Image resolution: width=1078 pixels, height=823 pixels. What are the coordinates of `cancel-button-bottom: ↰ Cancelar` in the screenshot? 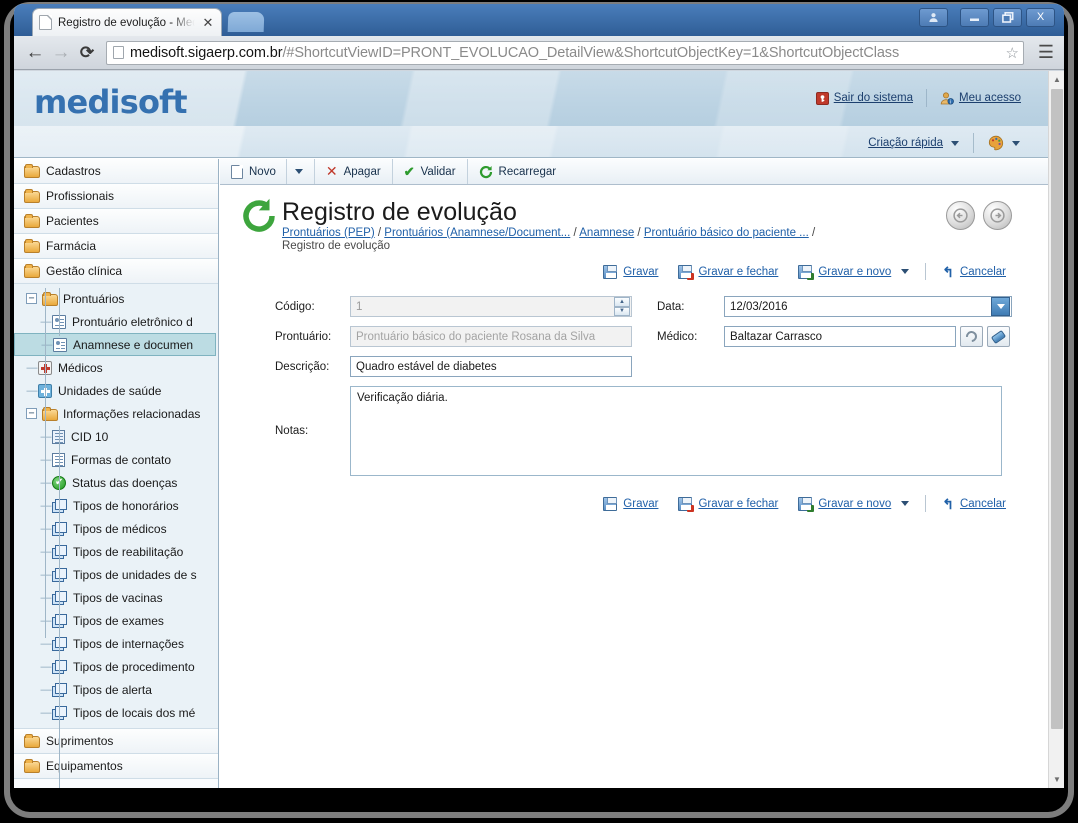 It's located at (974, 504).